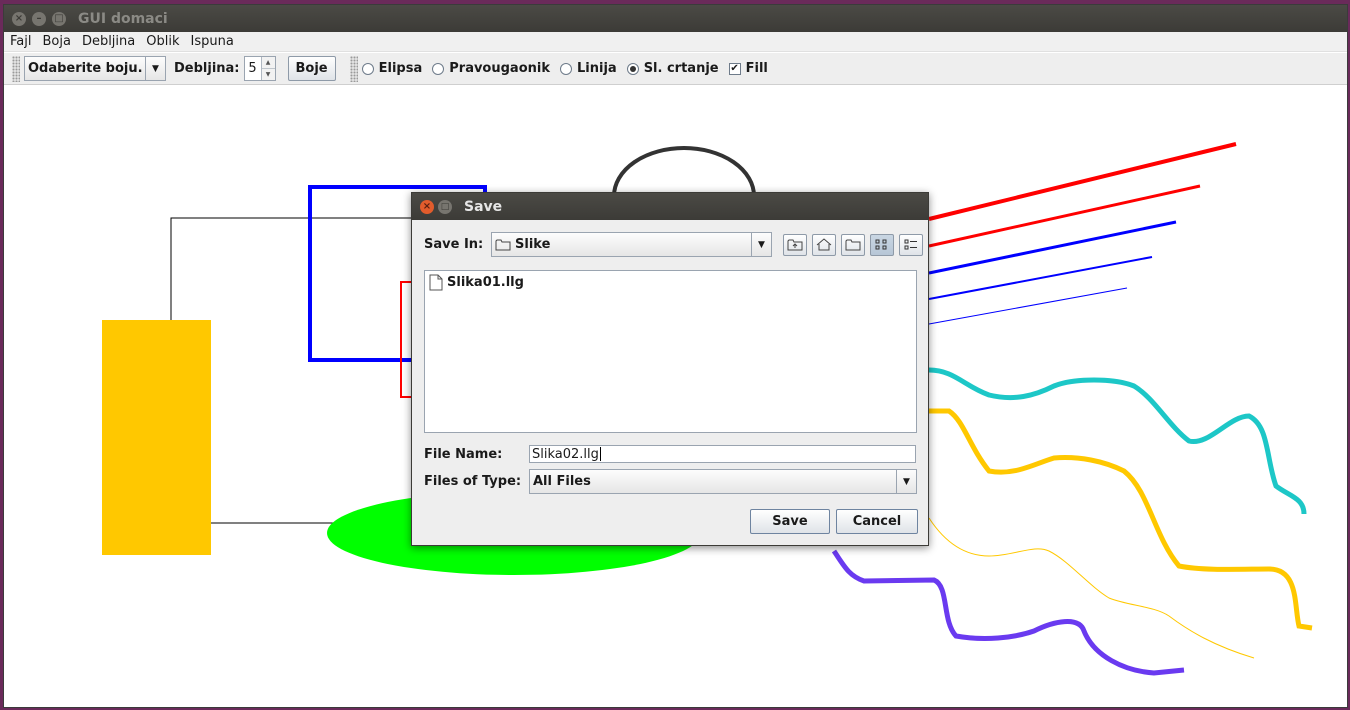 This screenshot has height=710, width=1350. I want to click on file-icon, so click(436, 282).